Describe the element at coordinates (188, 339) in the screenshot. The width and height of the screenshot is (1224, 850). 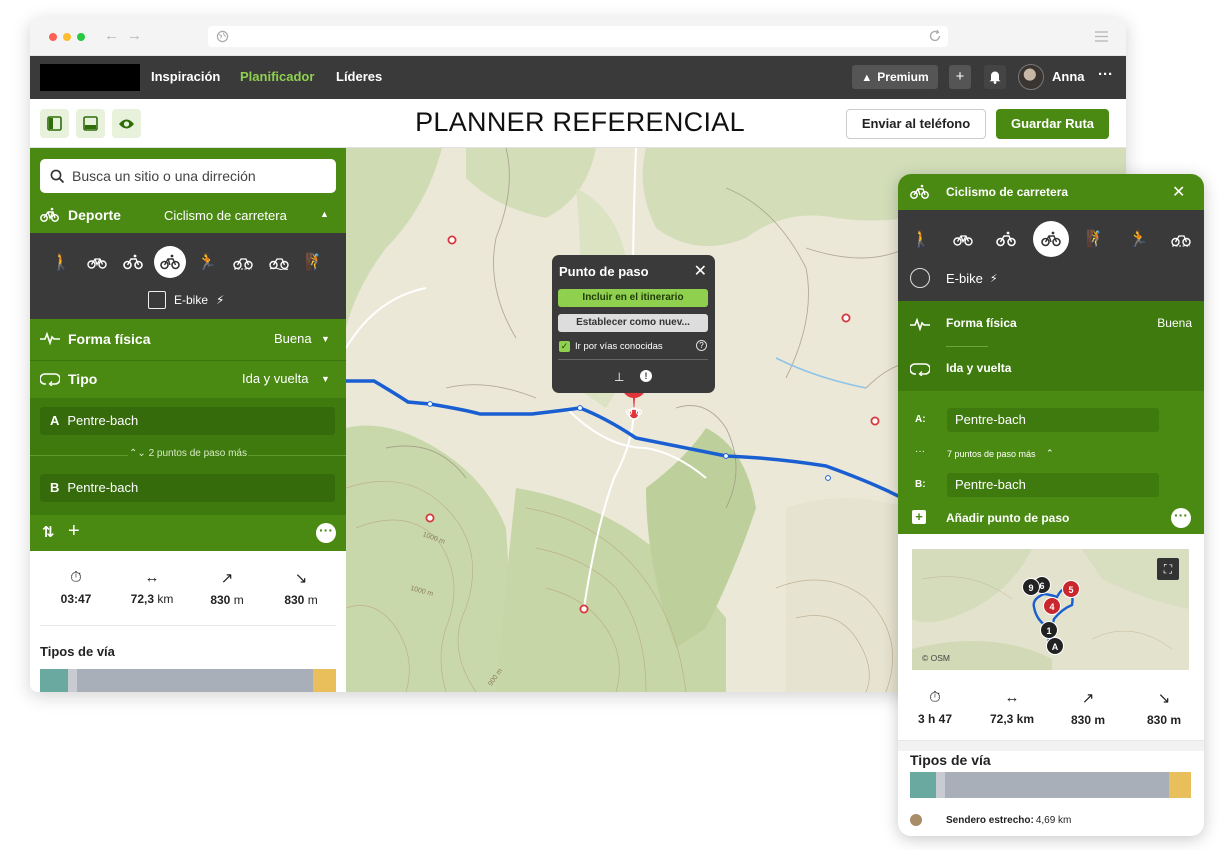
I see `fitness-row: Forma física Buena ▼` at that location.